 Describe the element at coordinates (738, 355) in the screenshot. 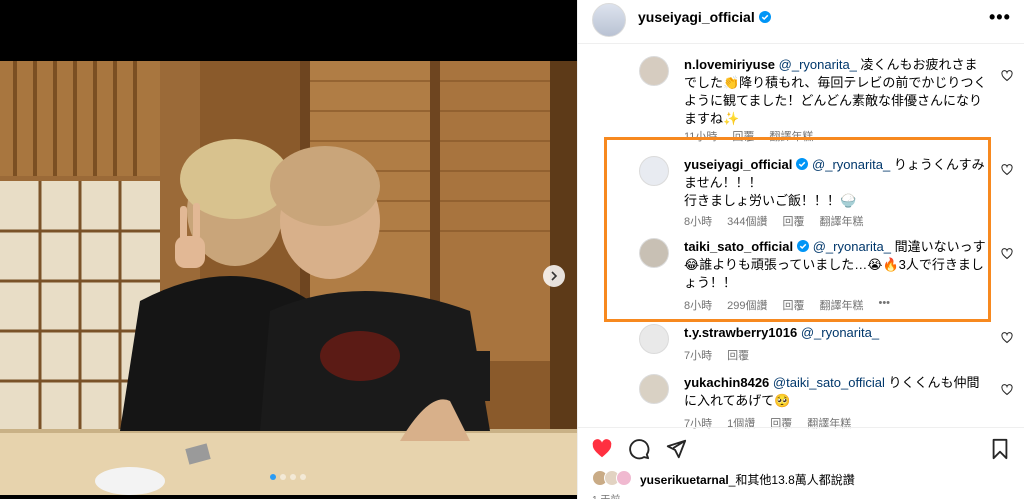

I see `reply-button: 回覆` at that location.